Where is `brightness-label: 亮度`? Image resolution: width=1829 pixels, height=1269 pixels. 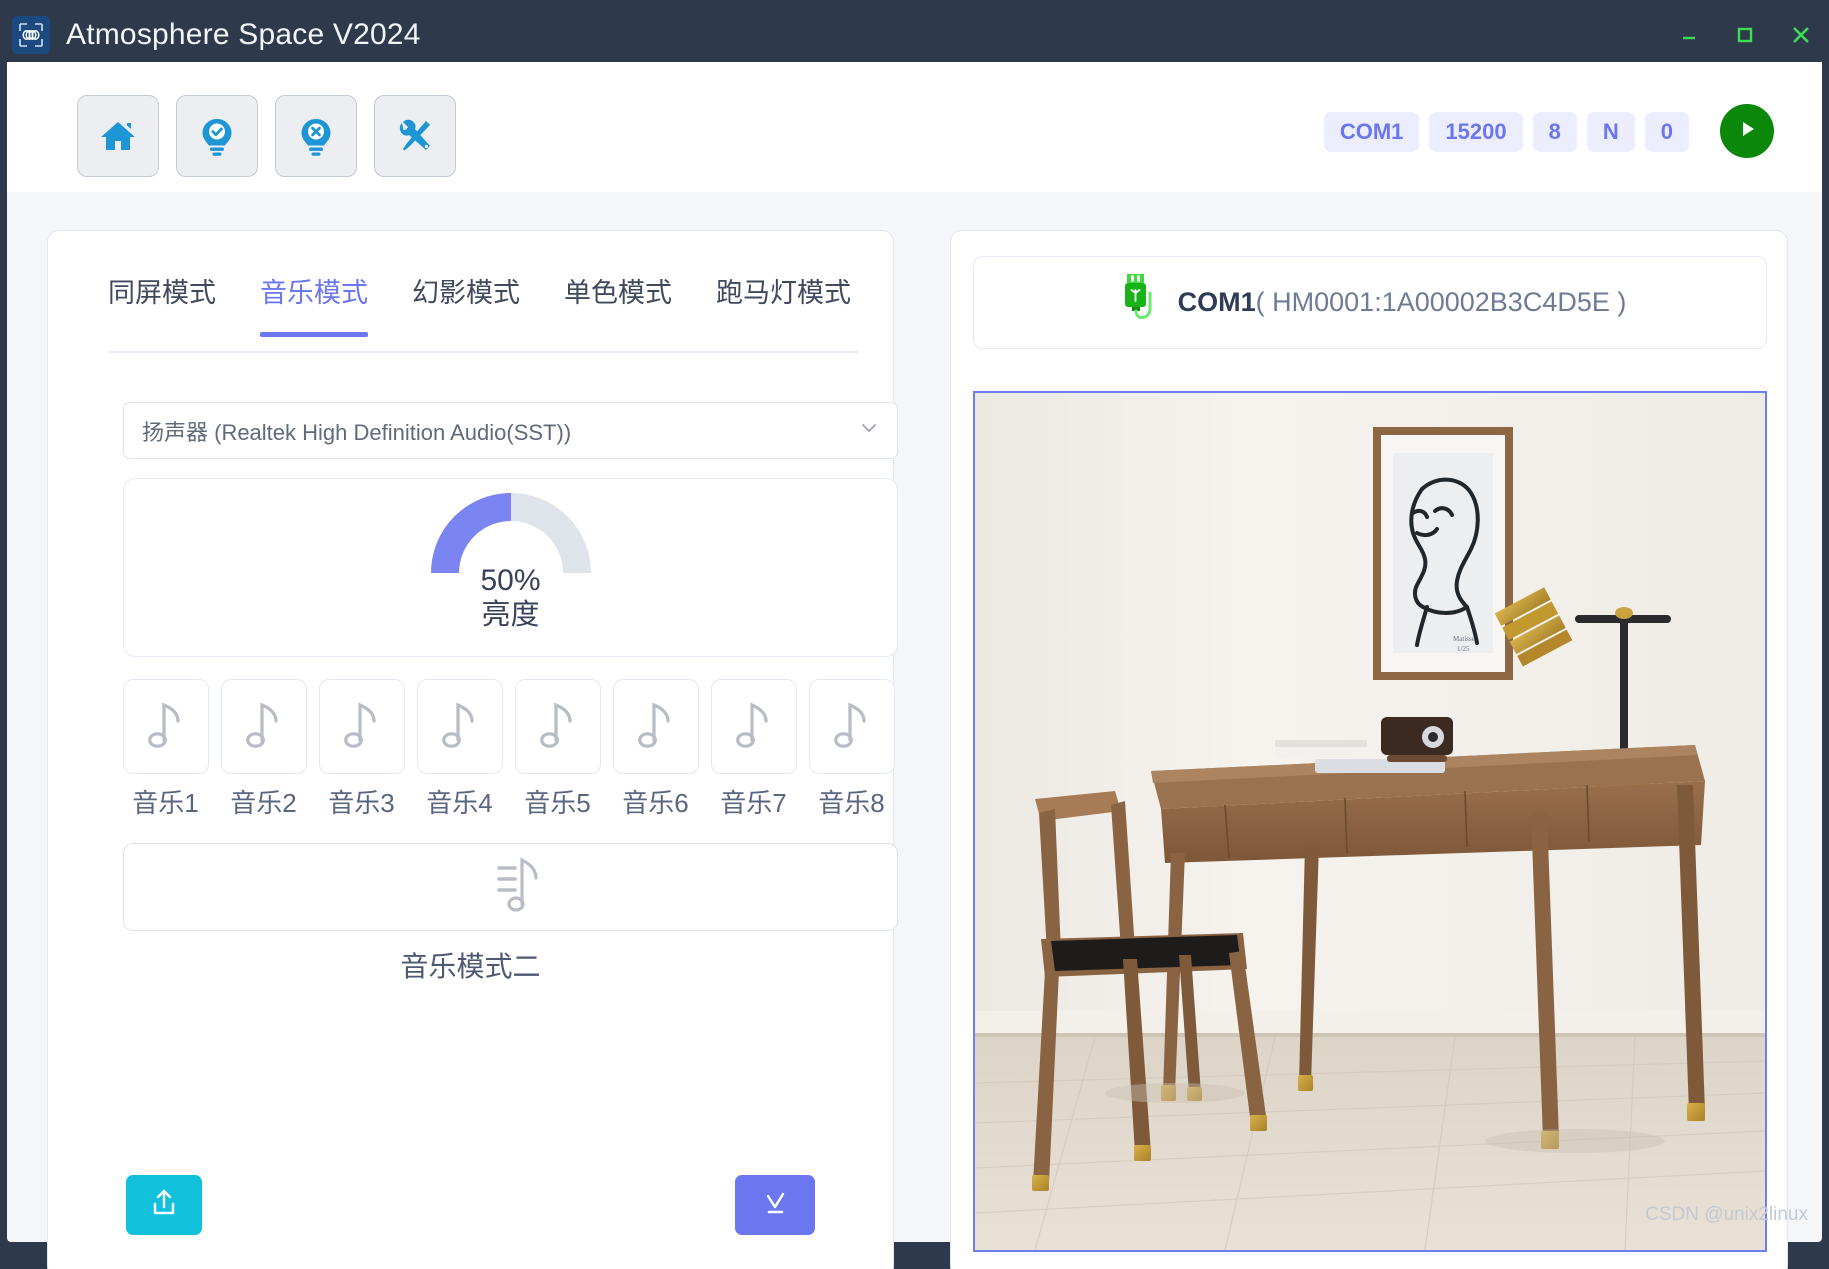 brightness-label: 亮度 is located at coordinates (510, 615).